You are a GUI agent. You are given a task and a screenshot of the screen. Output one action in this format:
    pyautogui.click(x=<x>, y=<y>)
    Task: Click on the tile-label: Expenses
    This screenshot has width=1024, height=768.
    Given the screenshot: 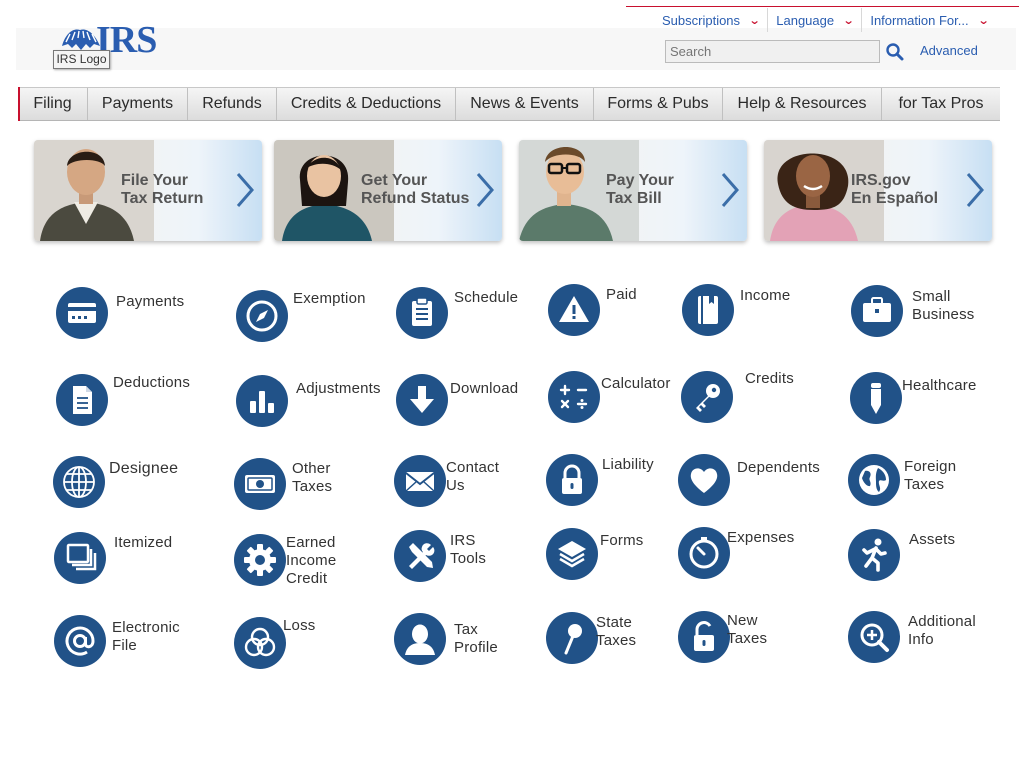 What is the action you would take?
    pyautogui.click(x=761, y=537)
    